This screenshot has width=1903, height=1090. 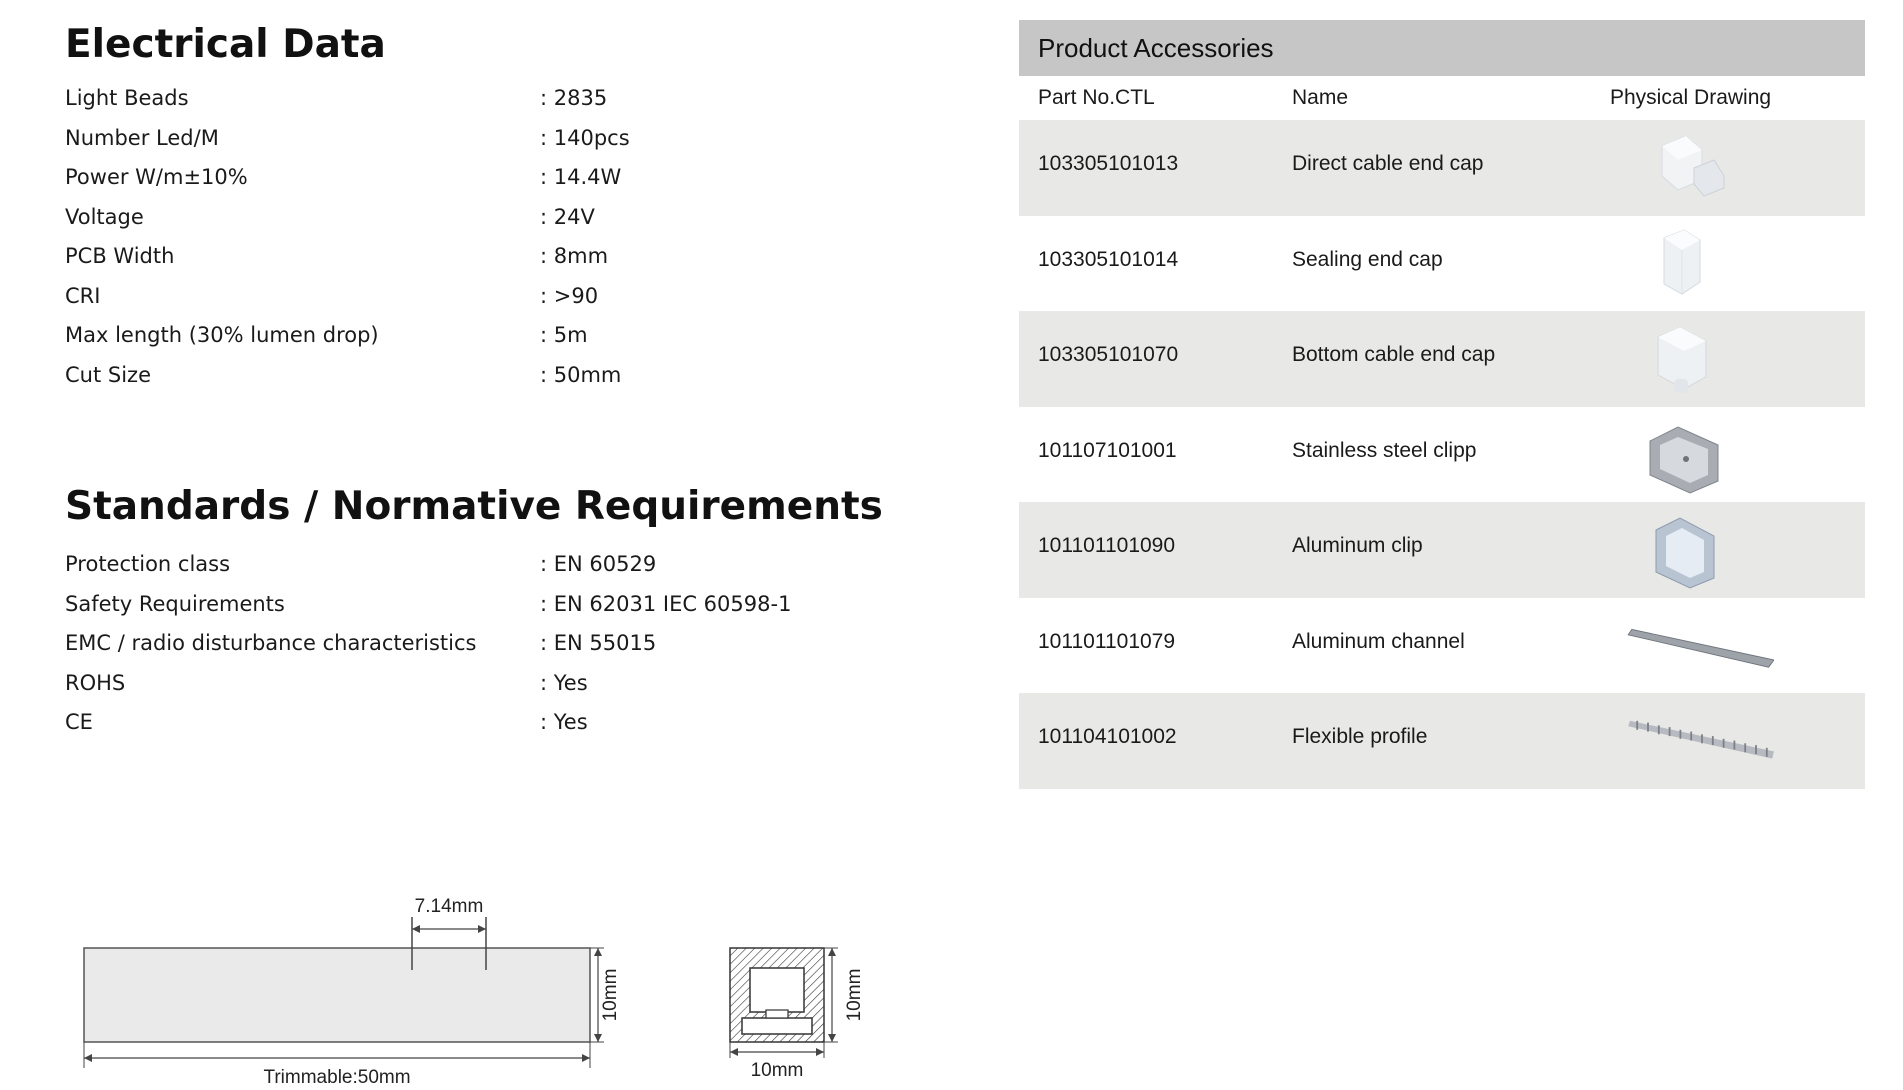 What do you see at coordinates (564, 335) in the screenshot?
I see `spec-value: : 5m` at bounding box center [564, 335].